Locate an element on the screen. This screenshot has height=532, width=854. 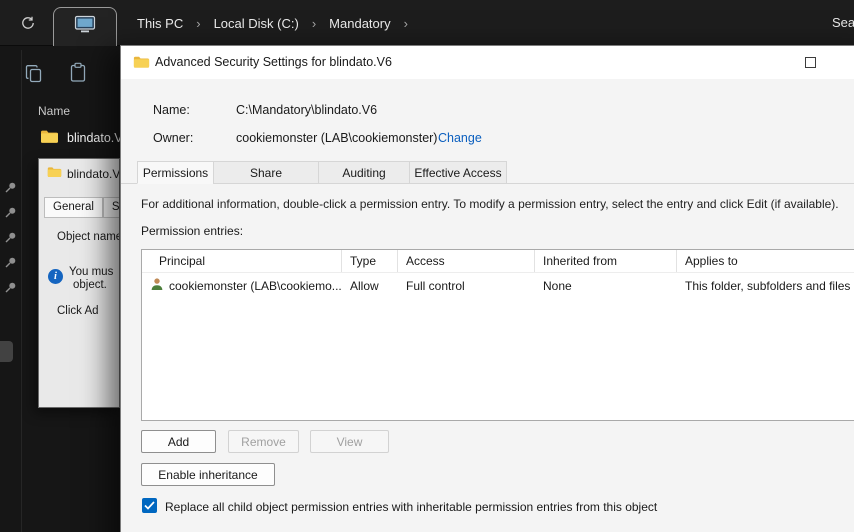
column-header-access: Access is located at coordinates (466, 261).